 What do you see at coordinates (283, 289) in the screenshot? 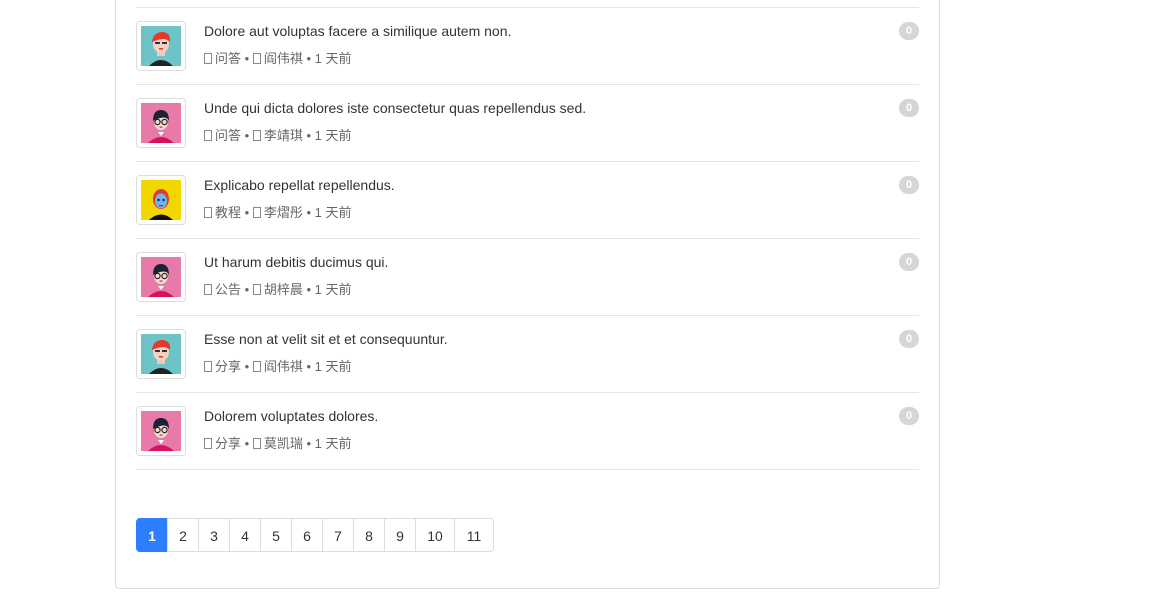
I see `topic-author: 胡梓晨` at bounding box center [283, 289].